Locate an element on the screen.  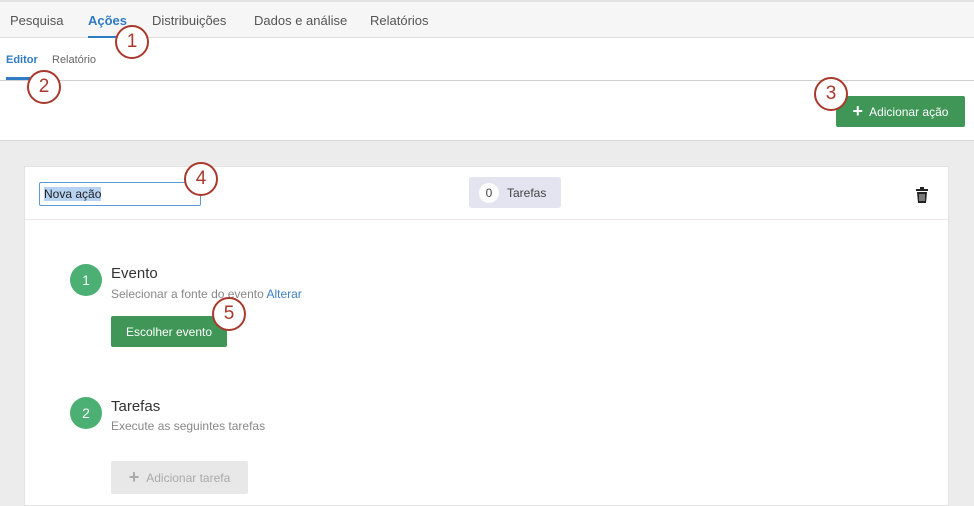
choose-event-button: Escolher evento is located at coordinates (169, 331).